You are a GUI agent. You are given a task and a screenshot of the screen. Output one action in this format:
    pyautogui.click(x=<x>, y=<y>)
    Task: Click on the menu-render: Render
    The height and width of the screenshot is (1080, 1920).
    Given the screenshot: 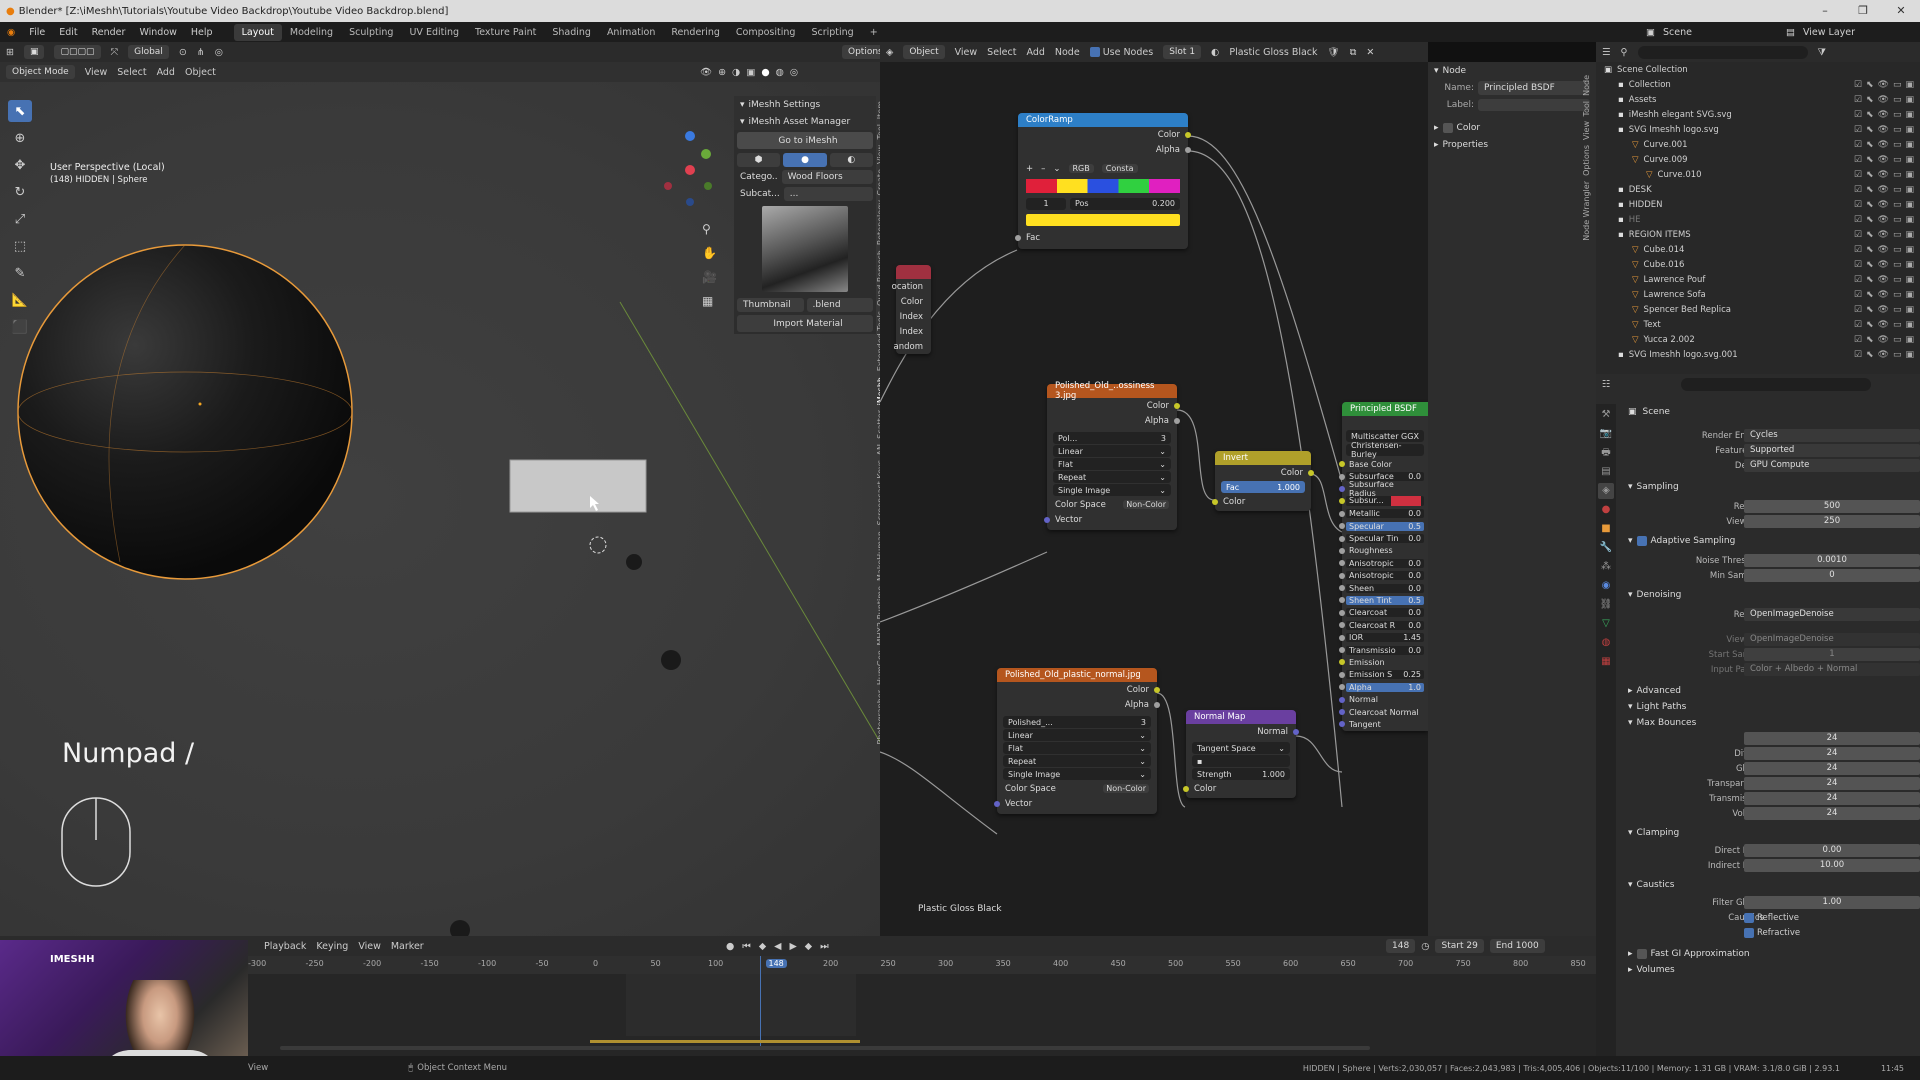 What is the action you would take?
    pyautogui.click(x=109, y=32)
    